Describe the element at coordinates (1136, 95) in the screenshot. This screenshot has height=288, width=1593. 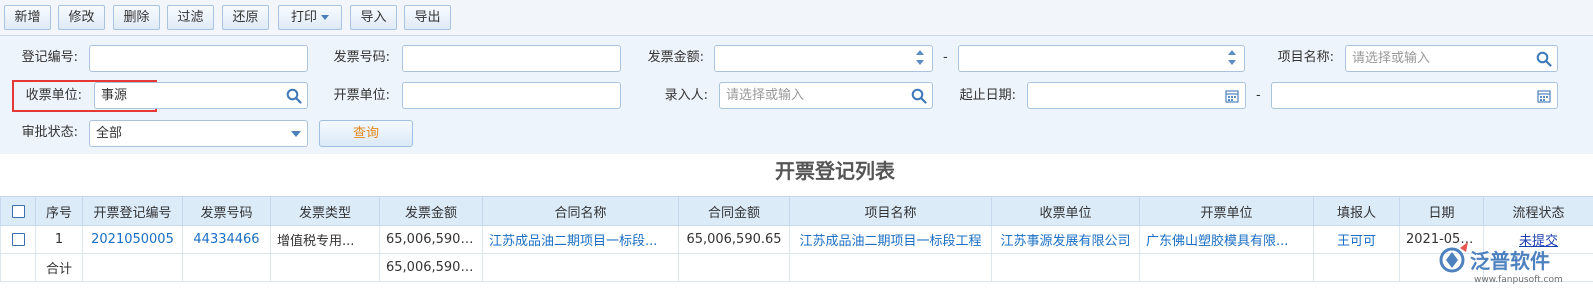
I see `start-date-input` at that location.